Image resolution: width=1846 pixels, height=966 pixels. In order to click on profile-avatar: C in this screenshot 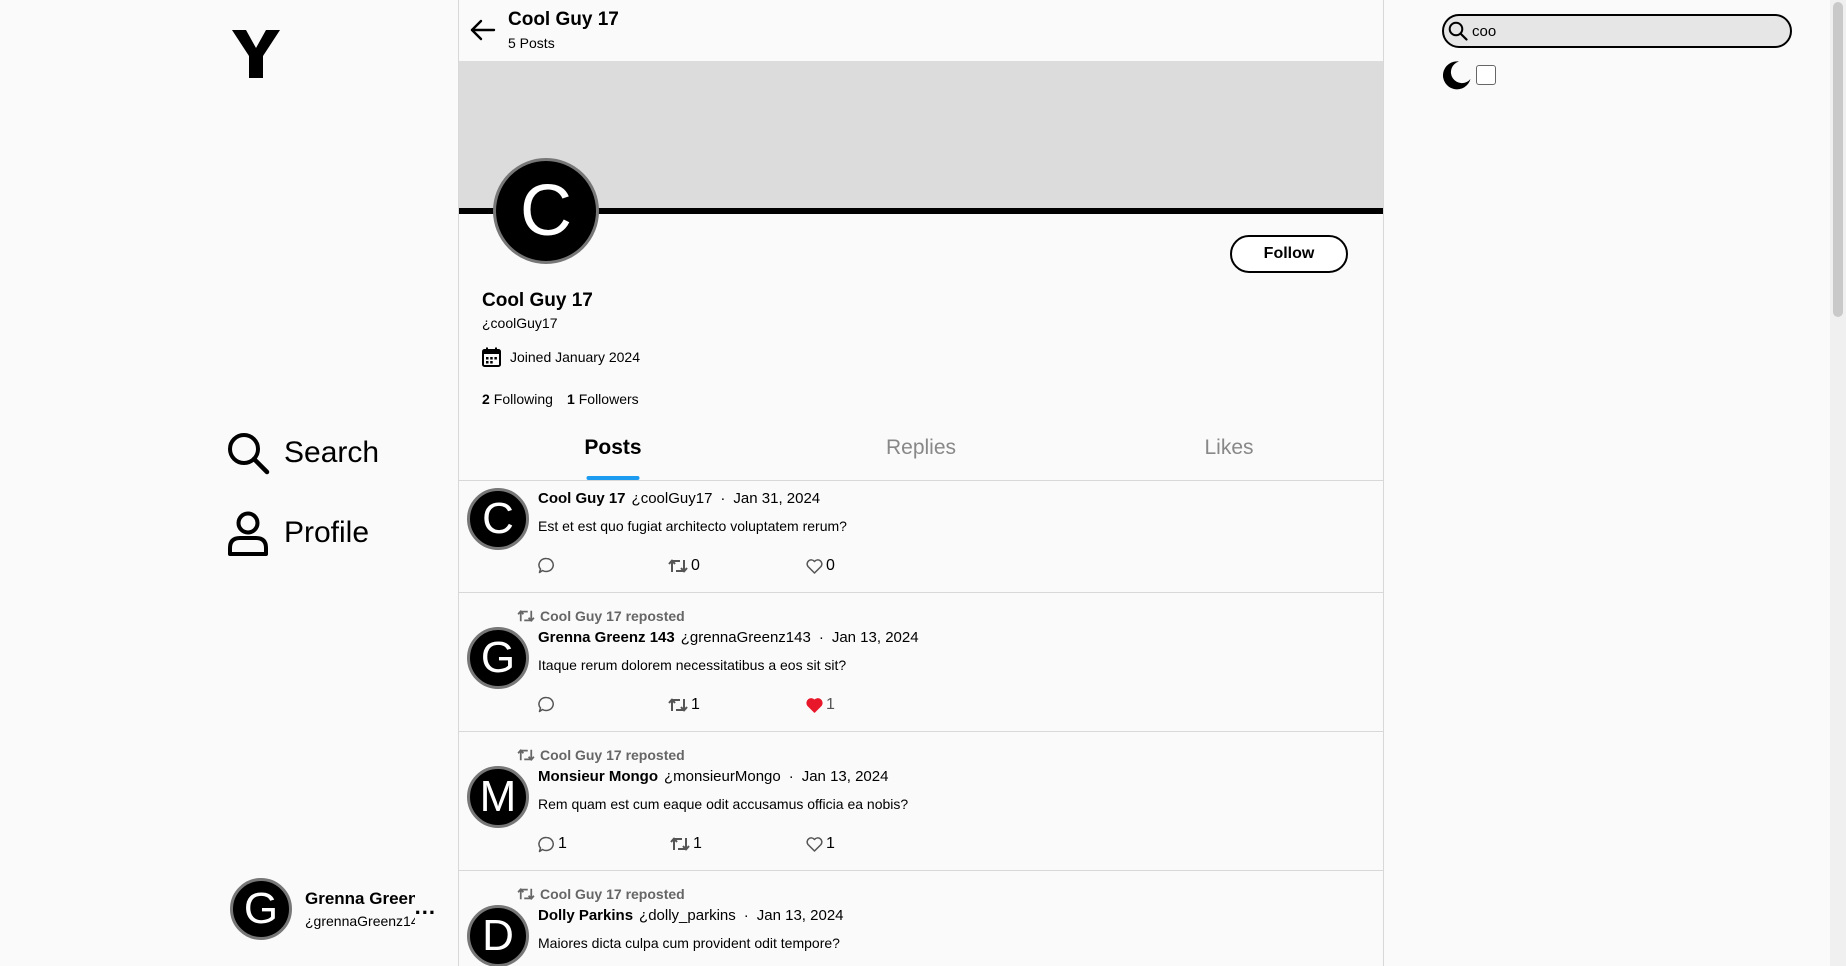, I will do `click(546, 211)`.